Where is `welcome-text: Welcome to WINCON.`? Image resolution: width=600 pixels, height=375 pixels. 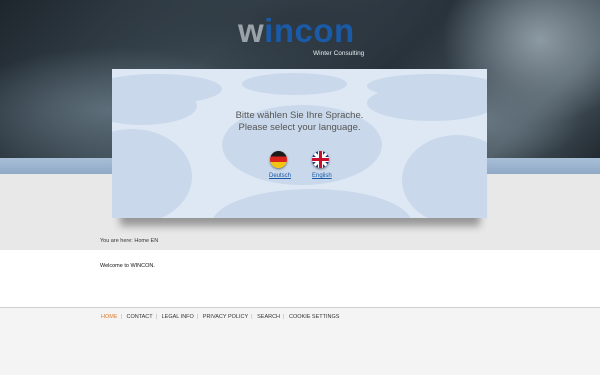
welcome-text: Welcome to WINCON. is located at coordinates (127, 266).